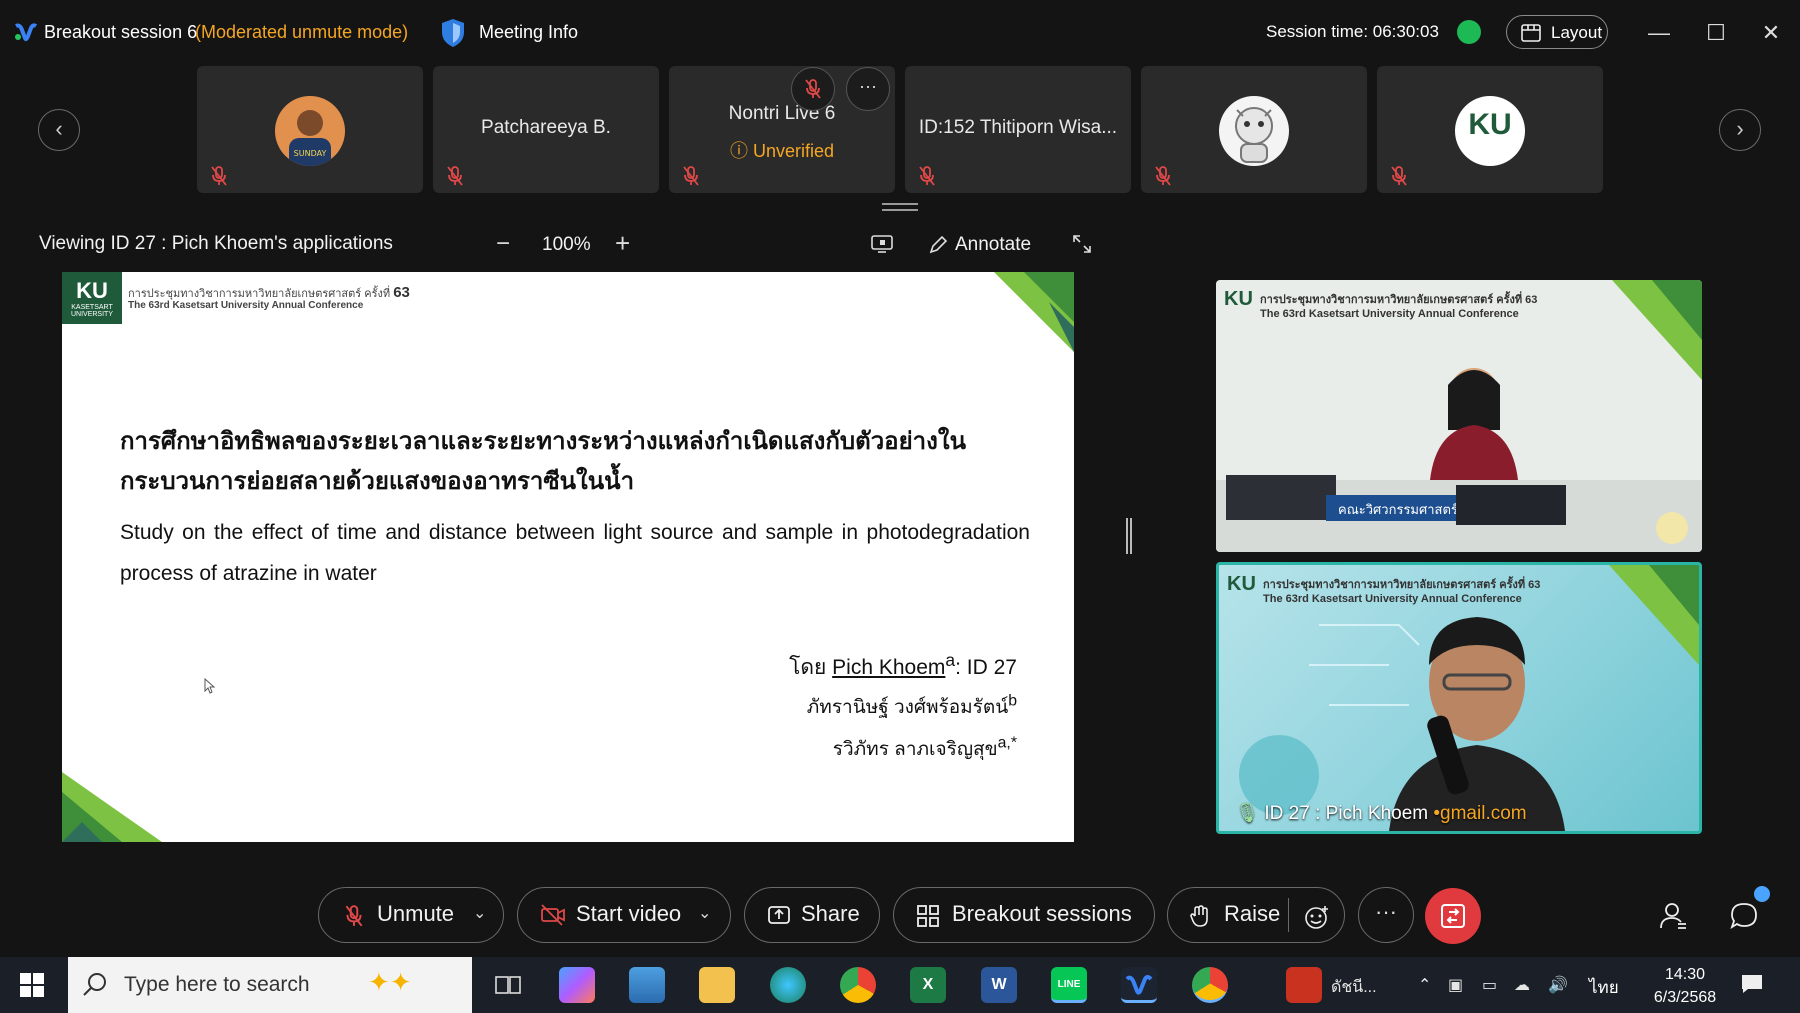  Describe the element at coordinates (1685, 997) in the screenshot. I see `clock-date: 6/3/2568` at that location.